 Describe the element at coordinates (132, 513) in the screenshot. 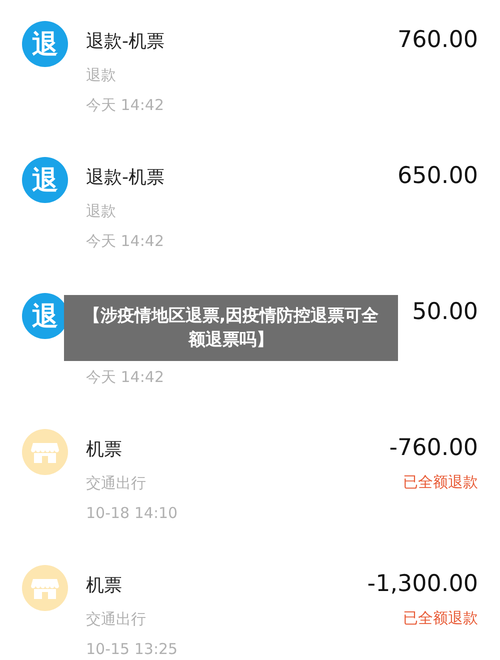

I see `transaction-time: 10-18 14:10` at that location.